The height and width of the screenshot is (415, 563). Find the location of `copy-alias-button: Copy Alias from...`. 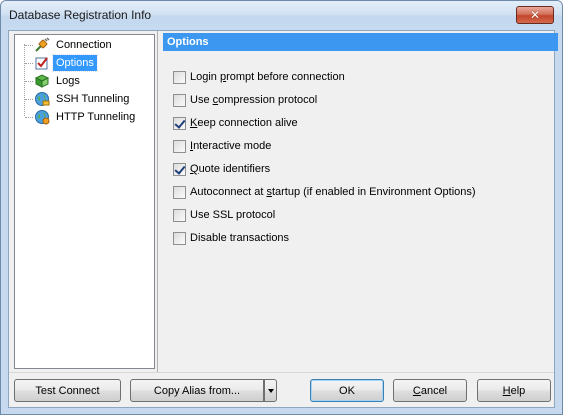

copy-alias-button: Copy Alias from... is located at coordinates (197, 390).